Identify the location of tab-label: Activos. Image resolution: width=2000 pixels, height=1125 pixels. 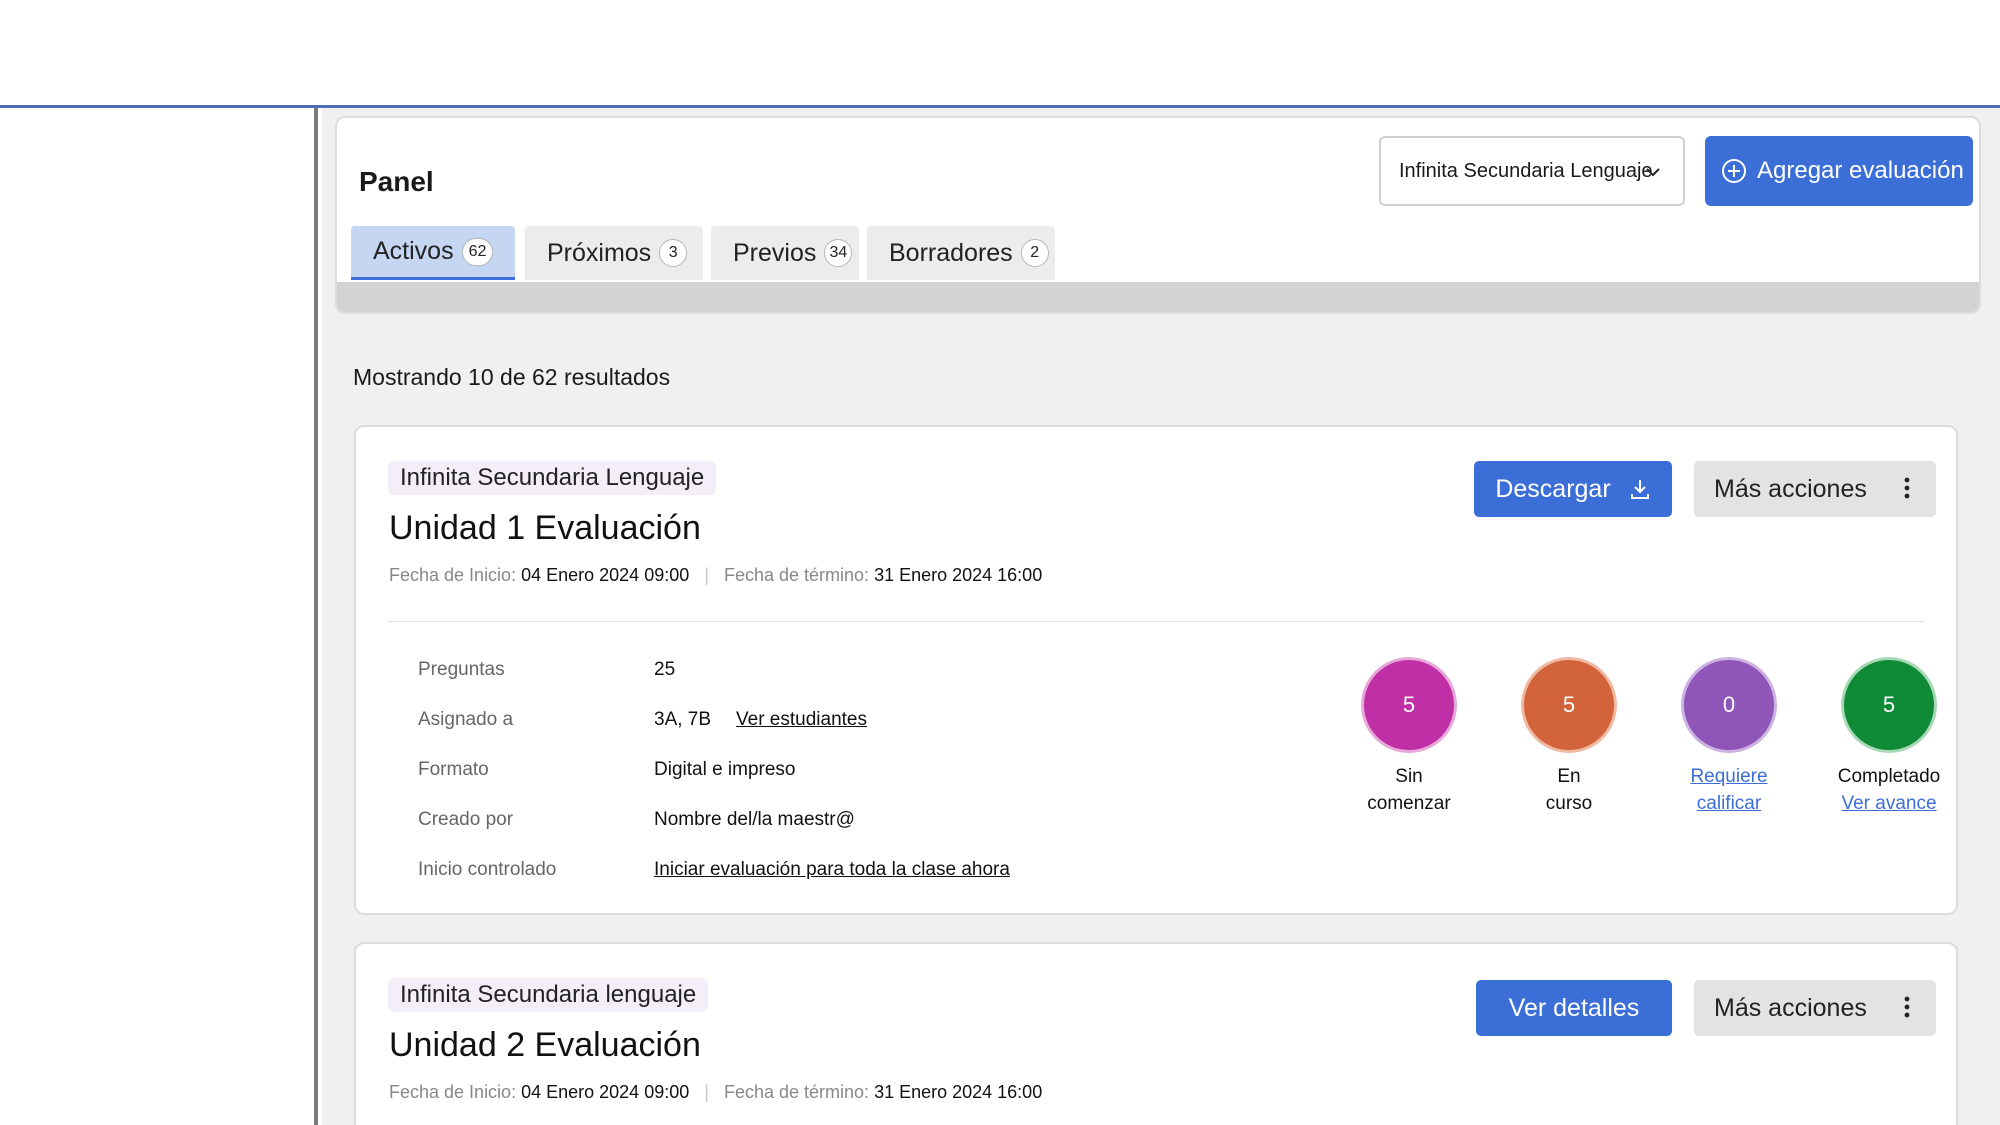
(413, 251).